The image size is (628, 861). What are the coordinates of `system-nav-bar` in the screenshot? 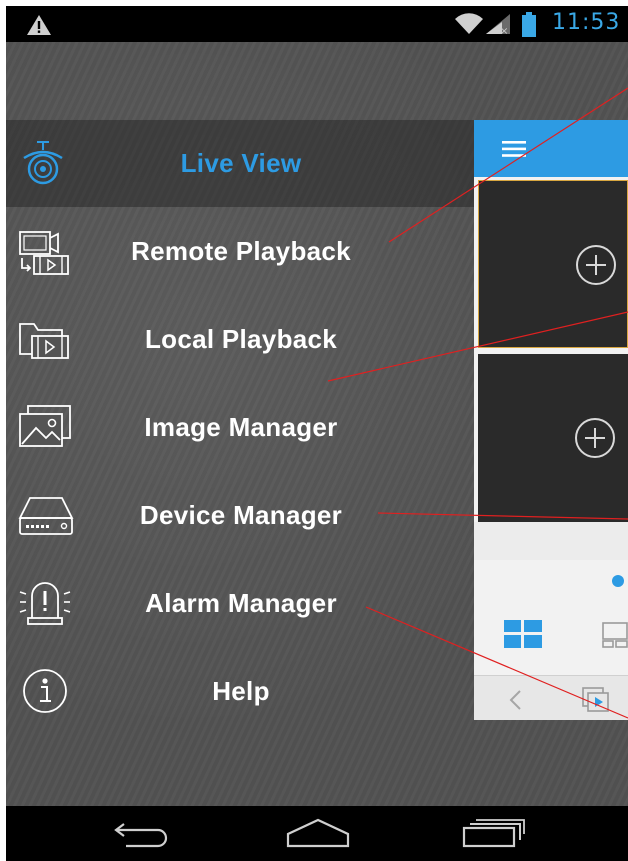 It's located at (317, 833).